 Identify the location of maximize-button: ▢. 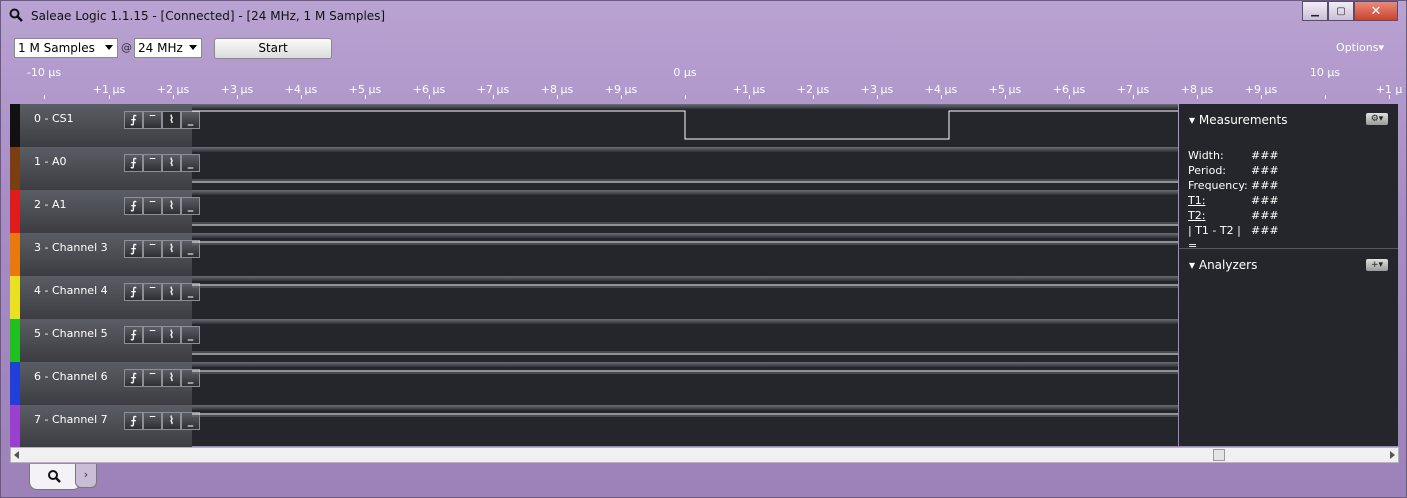
(1341, 11).